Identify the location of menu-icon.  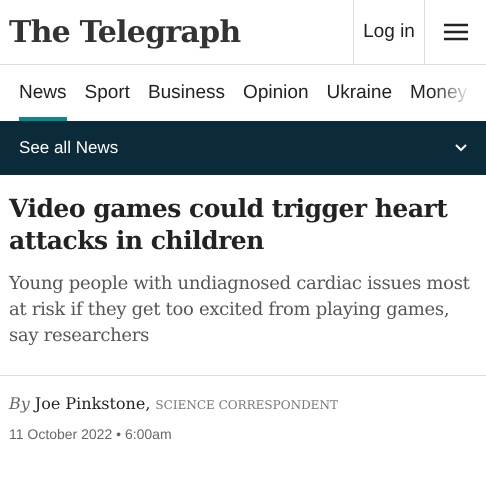
(456, 32).